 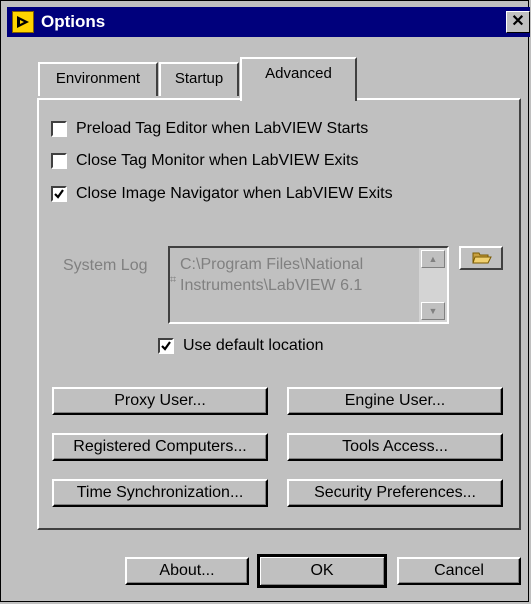 What do you see at coordinates (98, 79) in the screenshot?
I see `tab-environment: Environment` at bounding box center [98, 79].